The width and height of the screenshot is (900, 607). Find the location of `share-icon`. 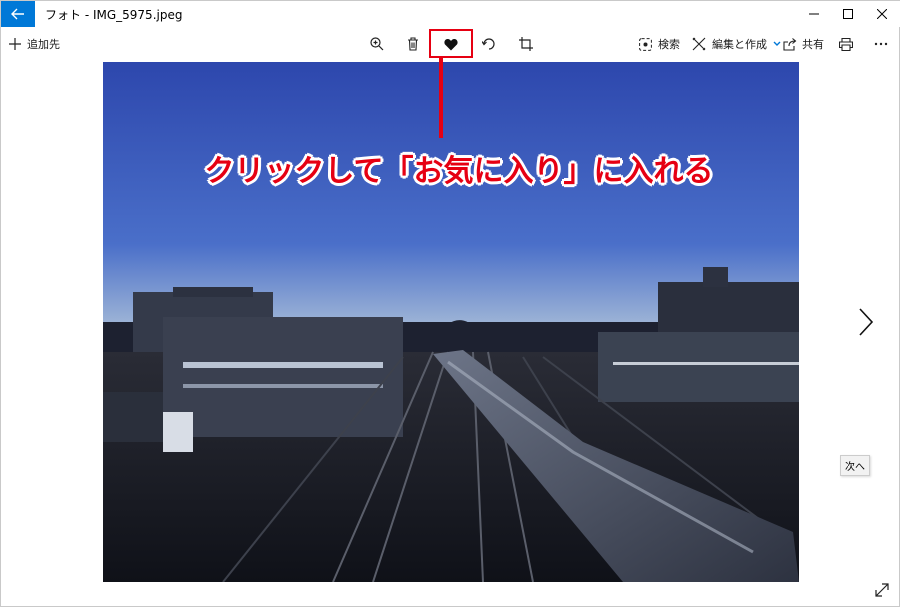

share-icon is located at coordinates (790, 44).